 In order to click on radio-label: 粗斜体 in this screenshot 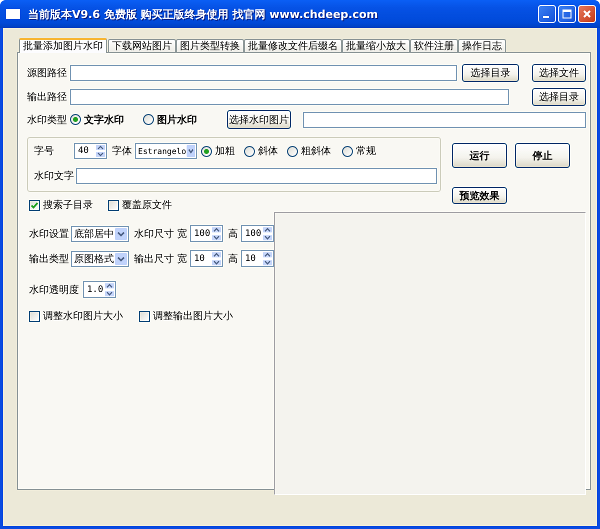, I will do `click(316, 151)`.